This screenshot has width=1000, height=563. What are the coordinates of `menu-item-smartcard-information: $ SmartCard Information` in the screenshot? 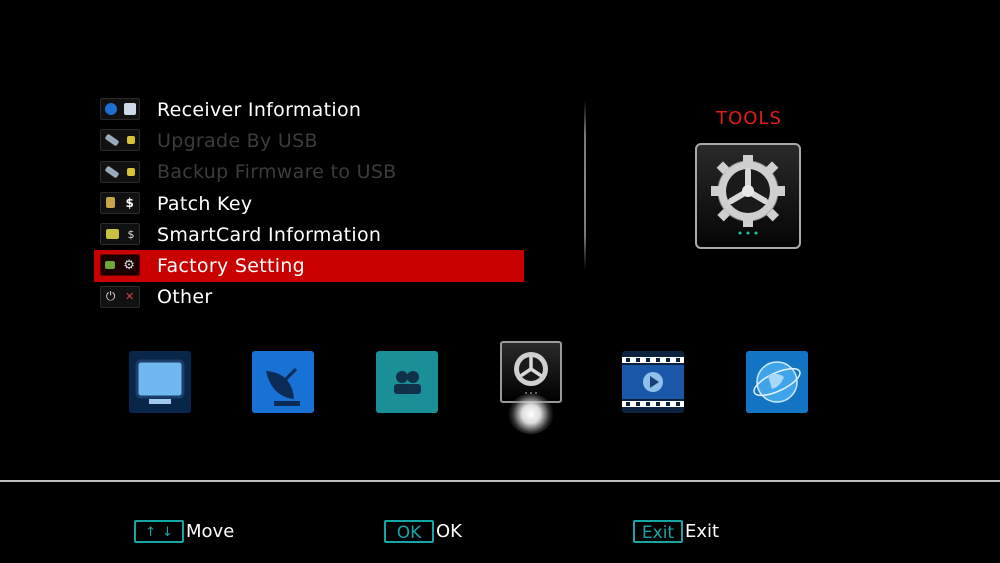 It's located at (309, 234).